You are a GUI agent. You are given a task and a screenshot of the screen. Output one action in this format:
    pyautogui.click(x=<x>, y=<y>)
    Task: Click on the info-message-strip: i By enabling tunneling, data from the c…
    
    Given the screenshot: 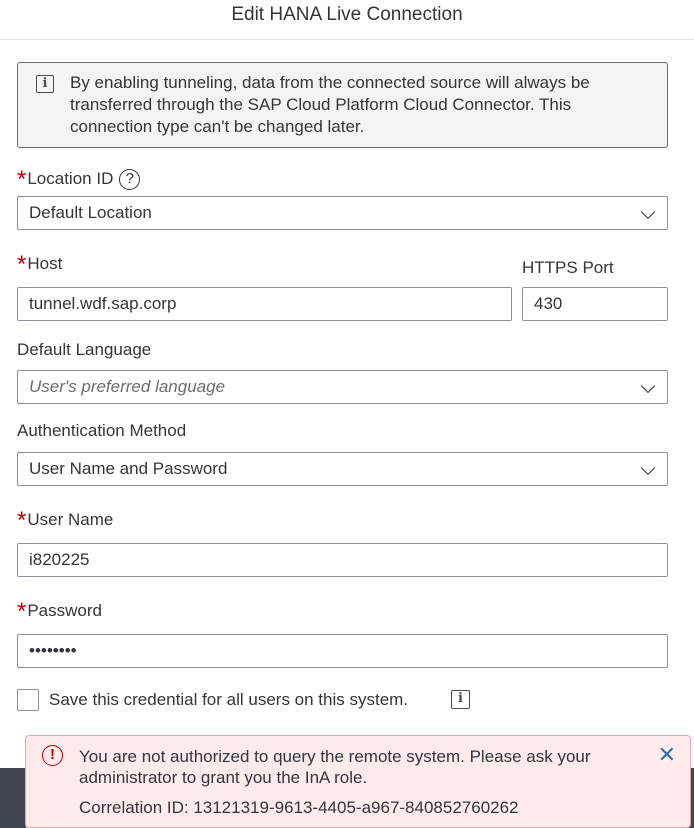 What is the action you would take?
    pyautogui.click(x=342, y=105)
    